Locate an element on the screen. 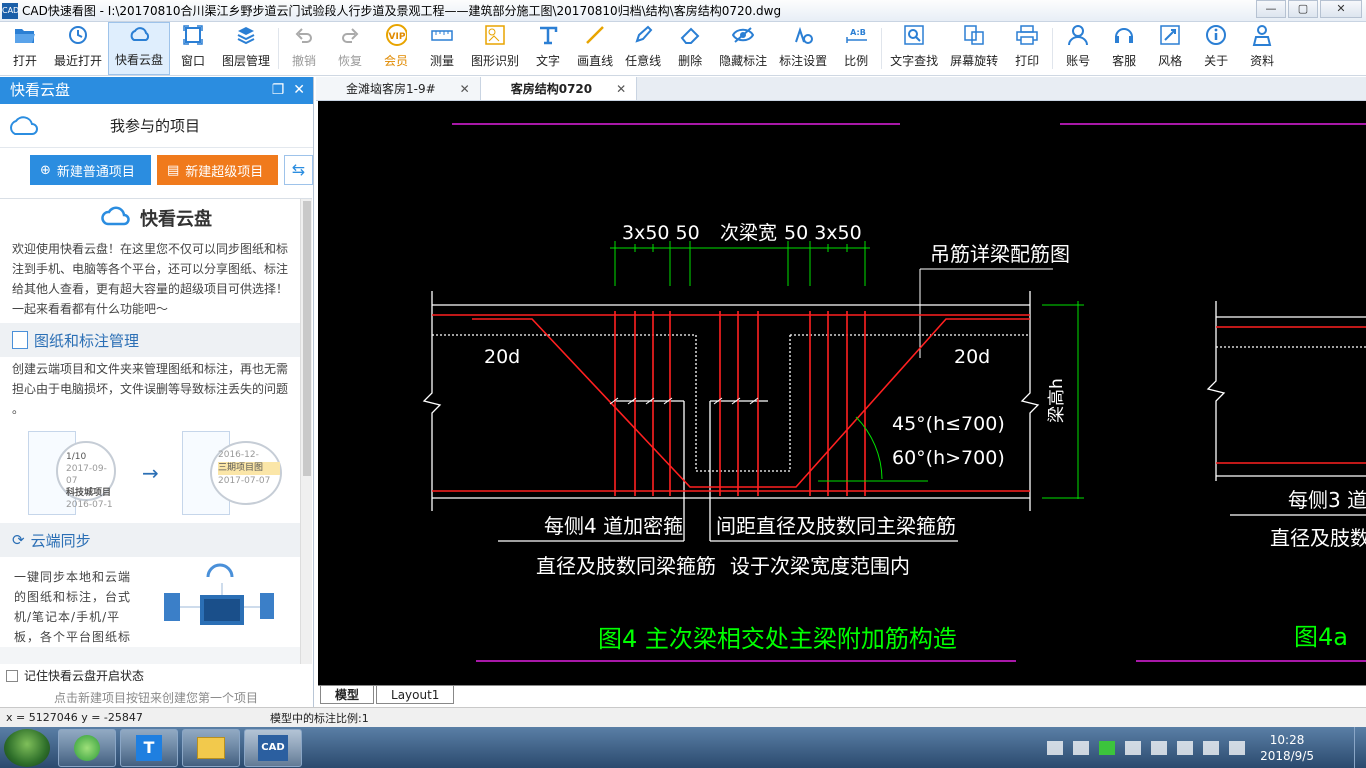  left-20d-text: 20d is located at coordinates (502, 357).